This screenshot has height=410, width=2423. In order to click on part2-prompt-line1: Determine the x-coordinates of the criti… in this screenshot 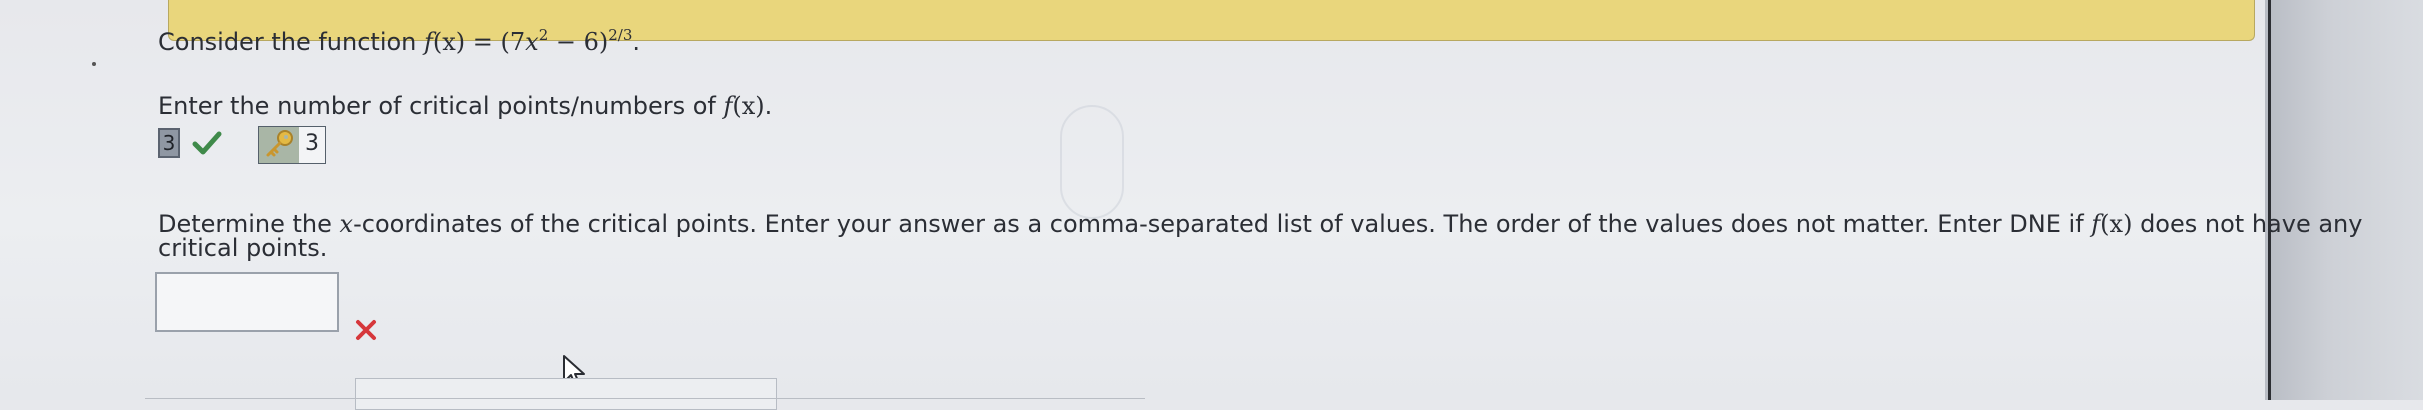, I will do `click(1260, 224)`.